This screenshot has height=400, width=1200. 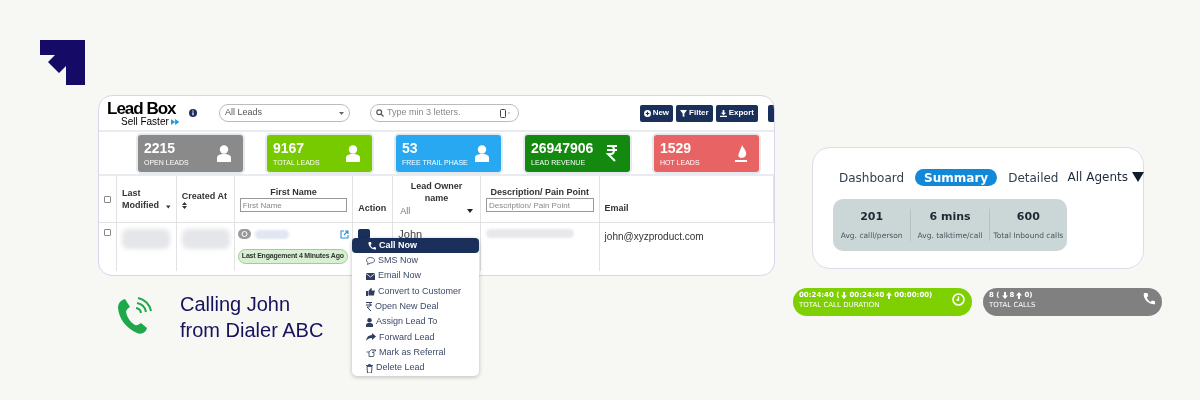 What do you see at coordinates (370, 260) in the screenshot?
I see `speech-bubble-icon` at bounding box center [370, 260].